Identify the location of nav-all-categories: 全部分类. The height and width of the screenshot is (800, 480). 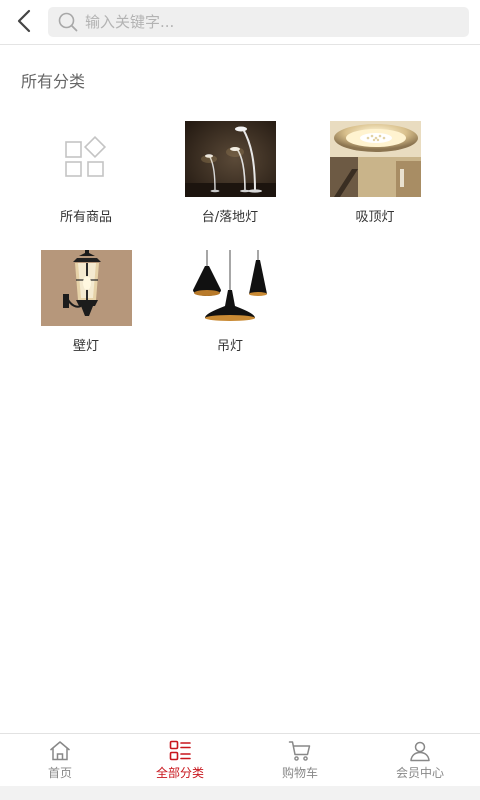
(180, 760).